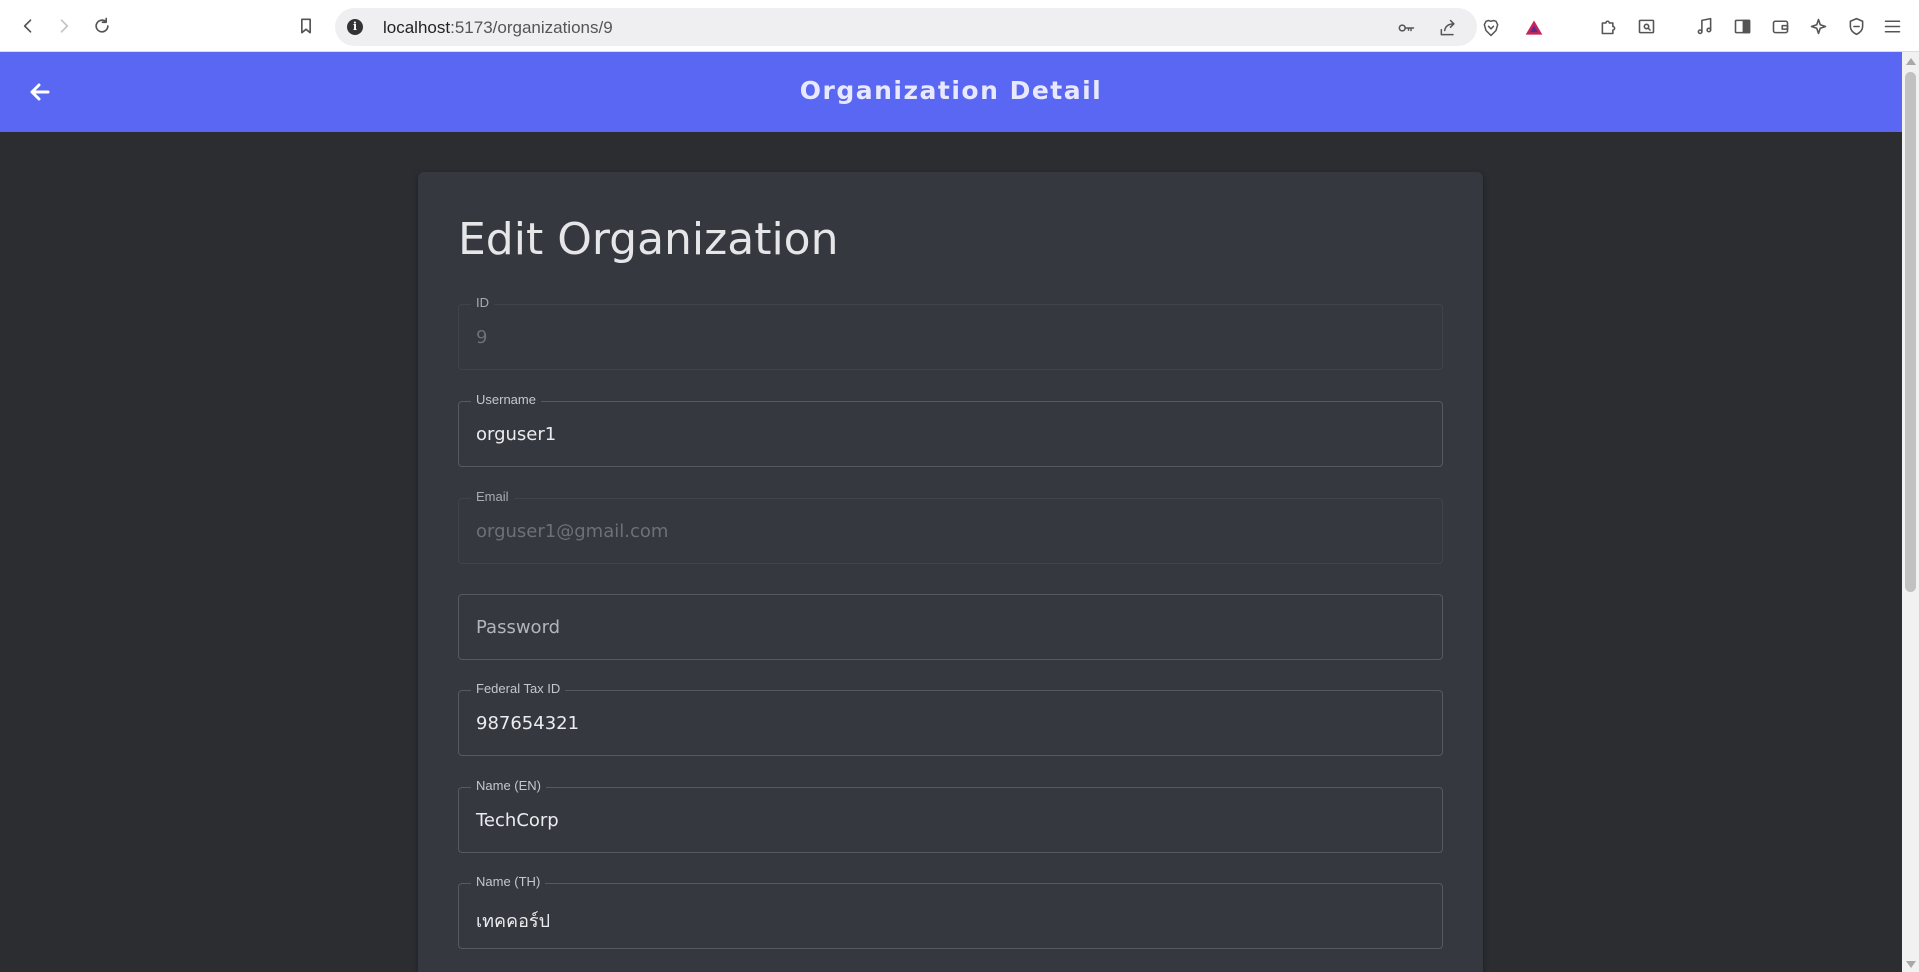 Image resolution: width=1919 pixels, height=972 pixels. Describe the element at coordinates (950, 718) in the screenshot. I see `federal-tax-id-field: Federal Tax ID 987654321` at that location.